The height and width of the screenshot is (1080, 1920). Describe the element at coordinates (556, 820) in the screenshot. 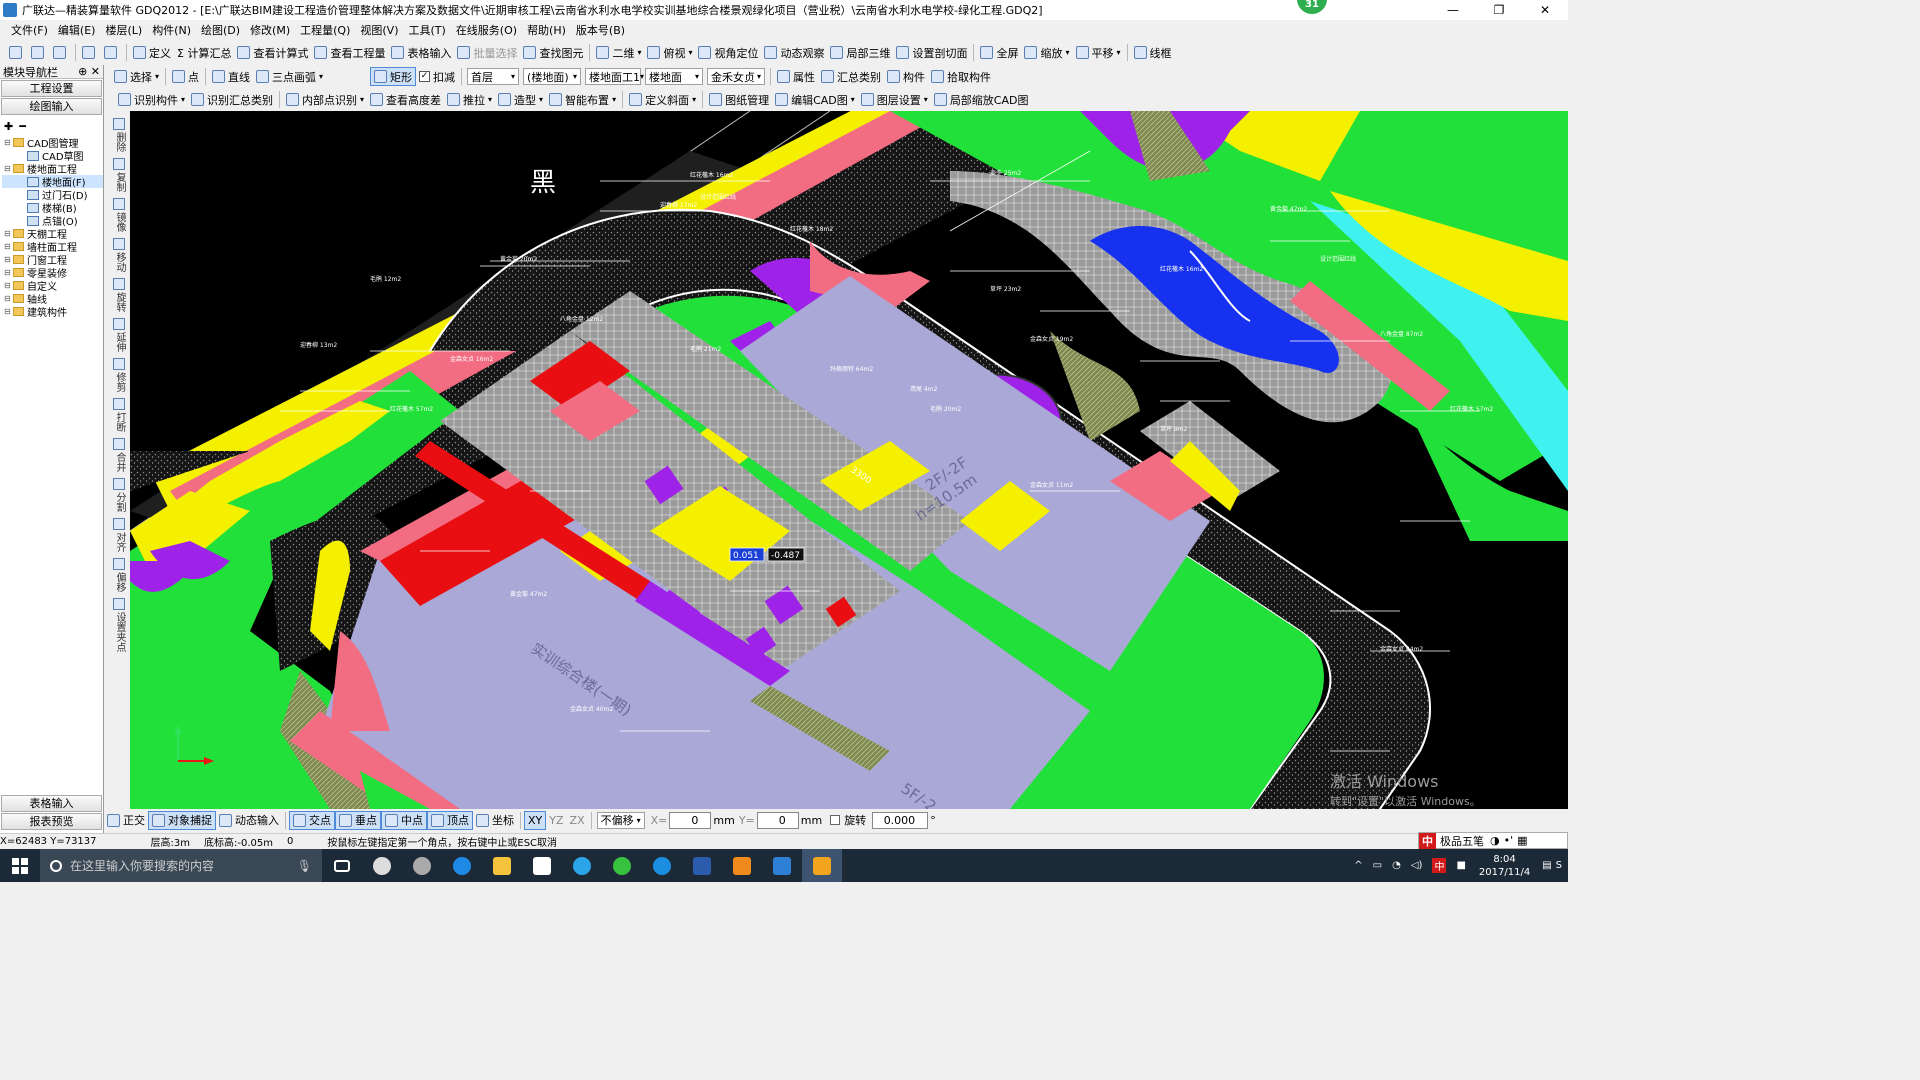

I see `yz-plane-button: YZ` at that location.